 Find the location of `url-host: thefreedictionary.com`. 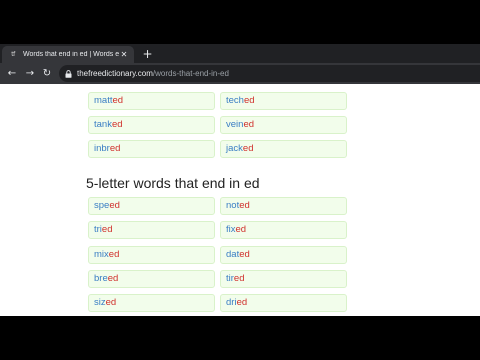

url-host: thefreedictionary.com is located at coordinates (115, 73).